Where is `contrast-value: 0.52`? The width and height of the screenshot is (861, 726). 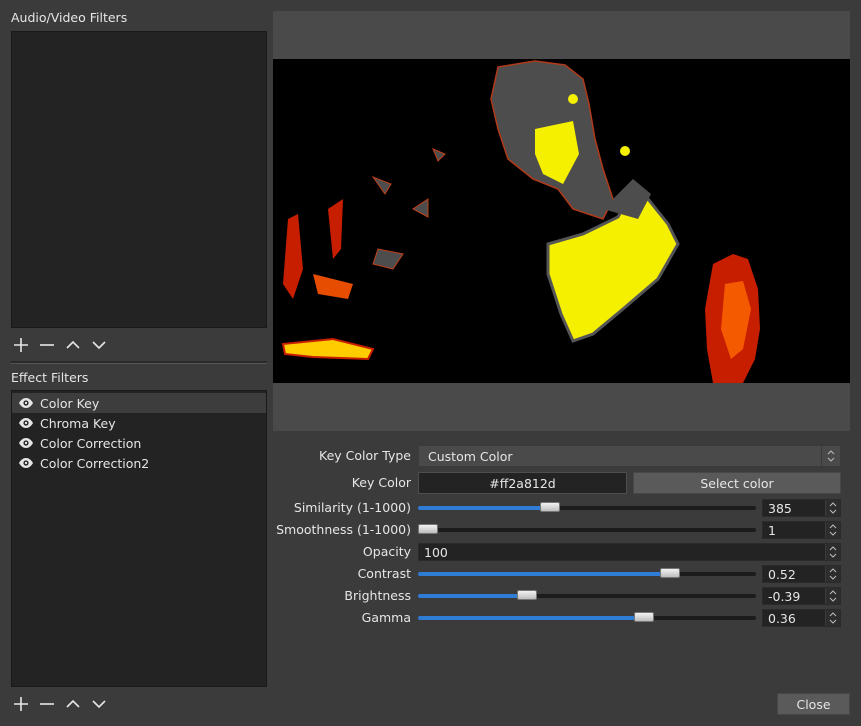 contrast-value: 0.52 is located at coordinates (782, 574).